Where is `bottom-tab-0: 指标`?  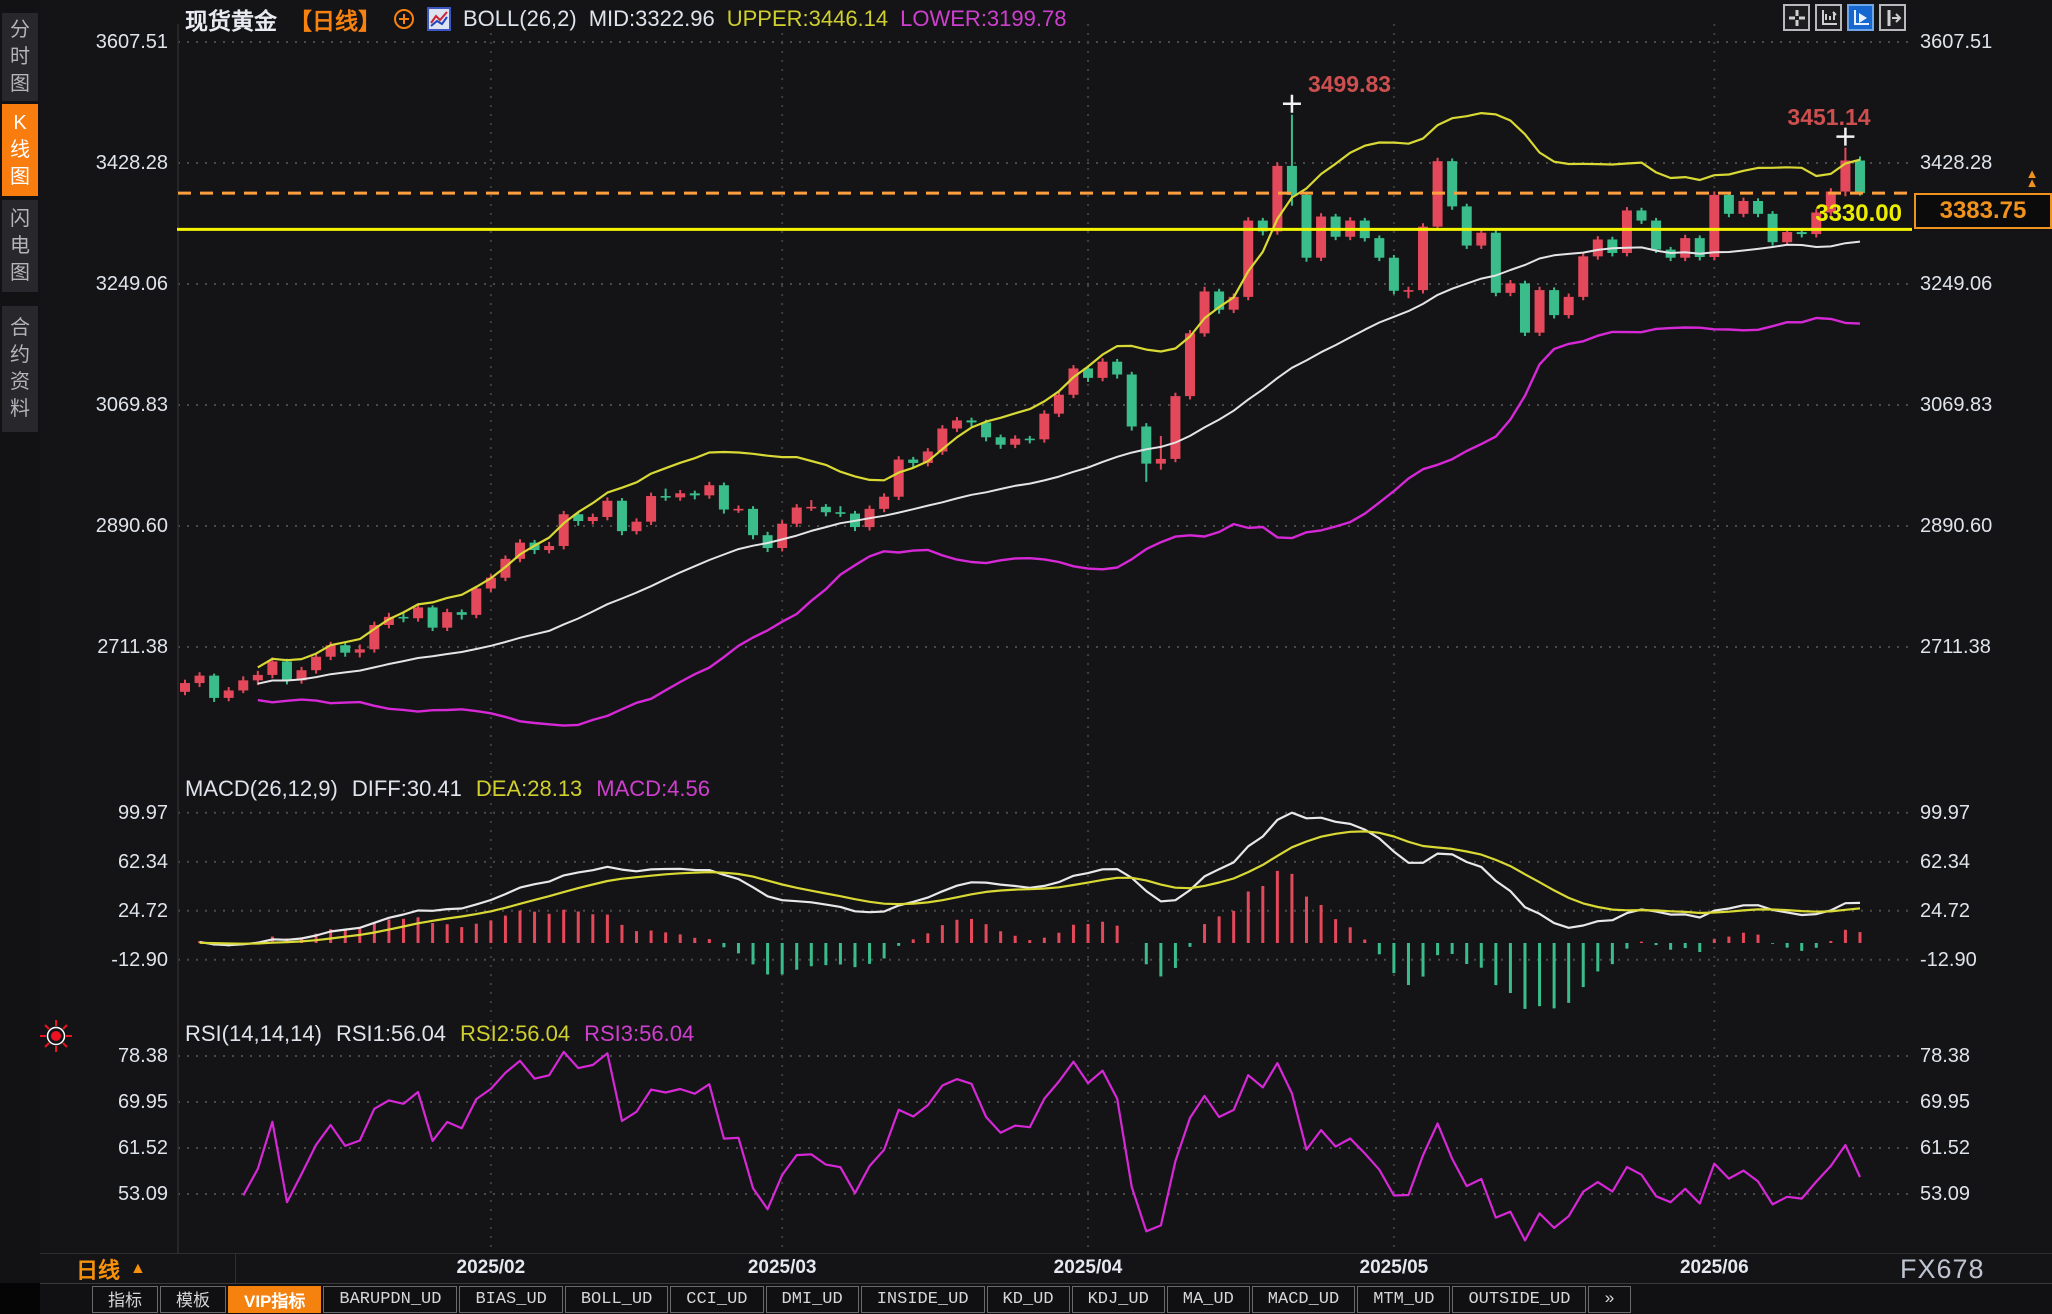
bottom-tab-0: 指标 is located at coordinates (125, 1299).